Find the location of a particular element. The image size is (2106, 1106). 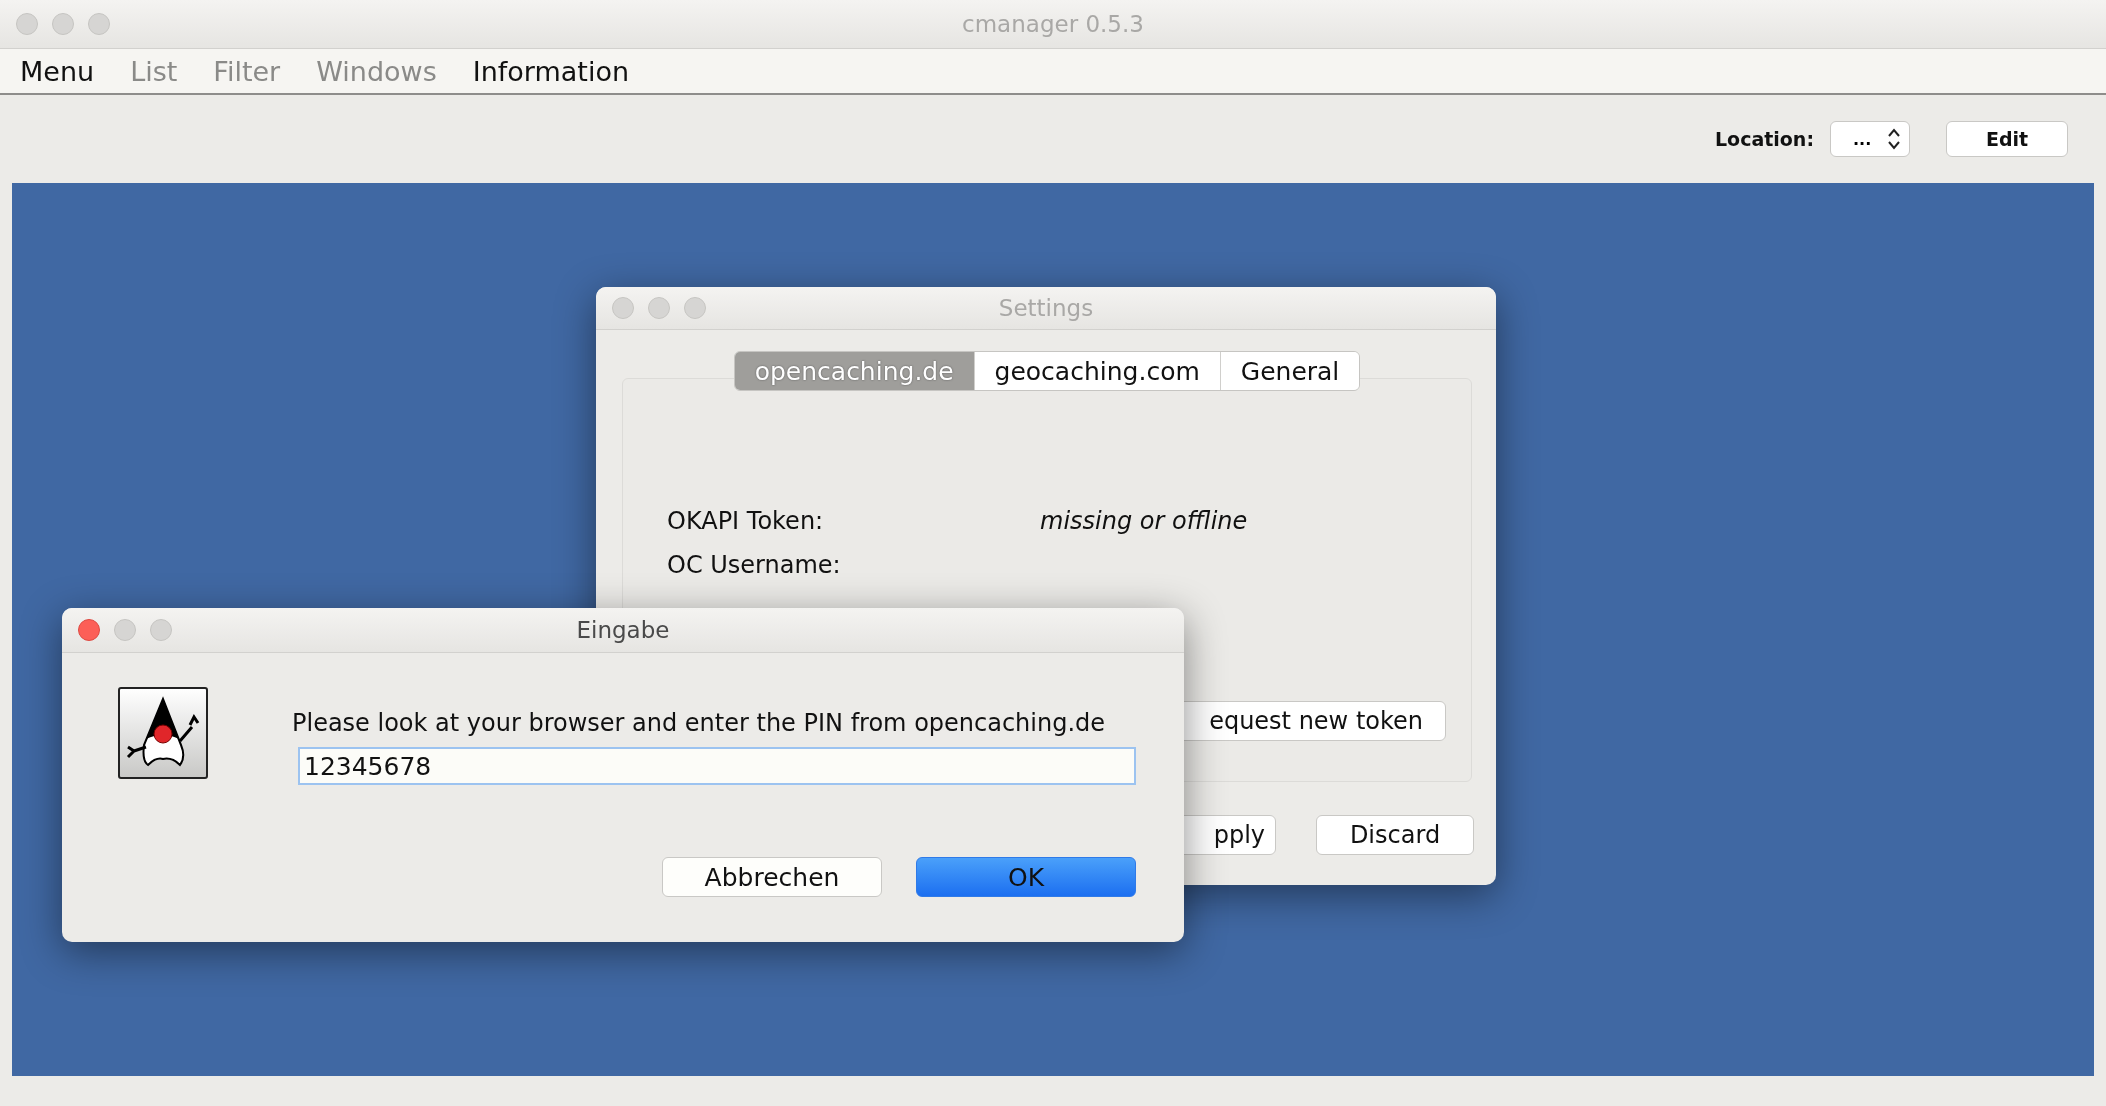

field-value: missing or offline is located at coordinates (1144, 521).